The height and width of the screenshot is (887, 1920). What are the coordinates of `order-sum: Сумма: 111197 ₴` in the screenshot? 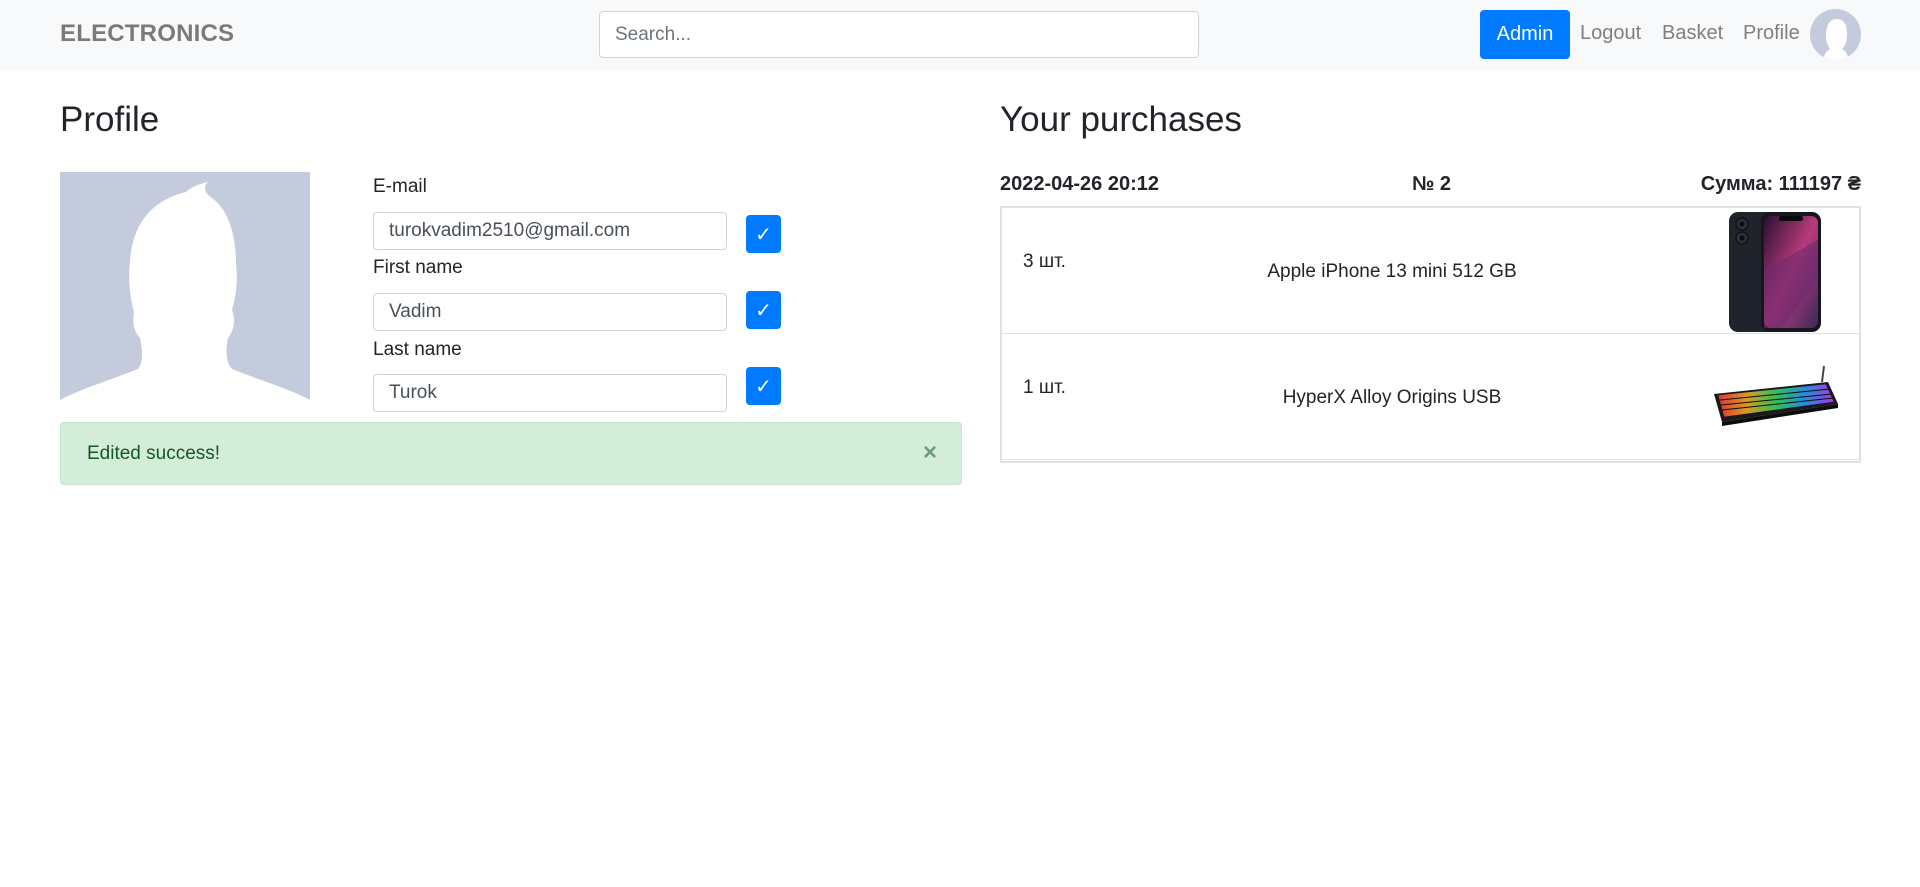 It's located at (1780, 184).